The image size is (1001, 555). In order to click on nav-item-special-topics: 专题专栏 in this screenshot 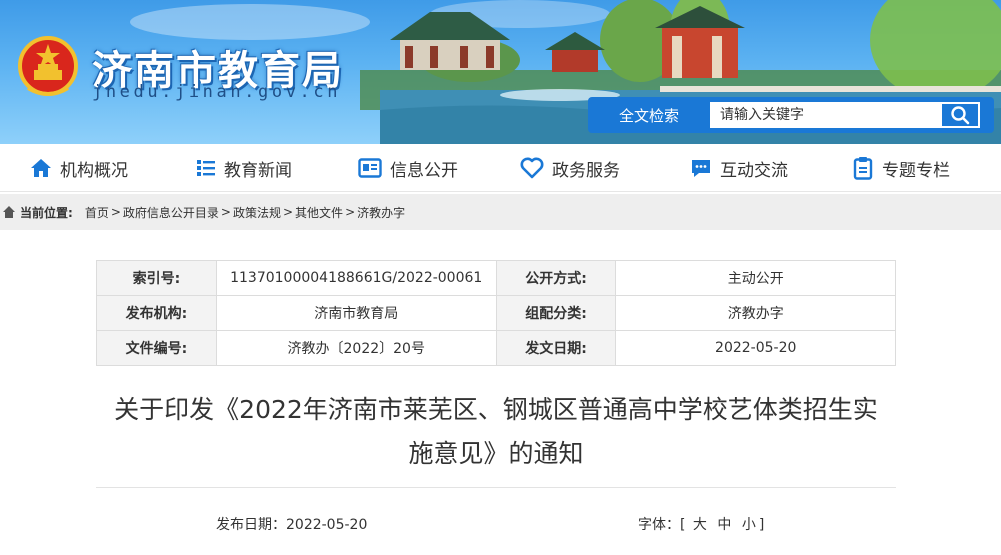, I will do `click(901, 168)`.